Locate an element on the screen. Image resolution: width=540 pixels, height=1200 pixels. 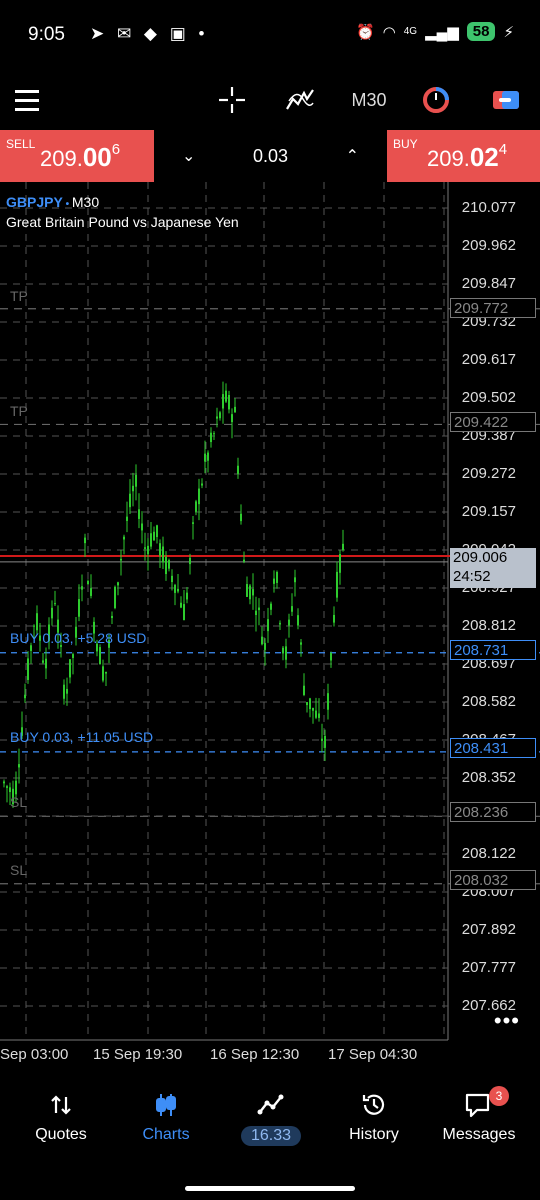
chart-timeframe: M30 is located at coordinates (85, 202).